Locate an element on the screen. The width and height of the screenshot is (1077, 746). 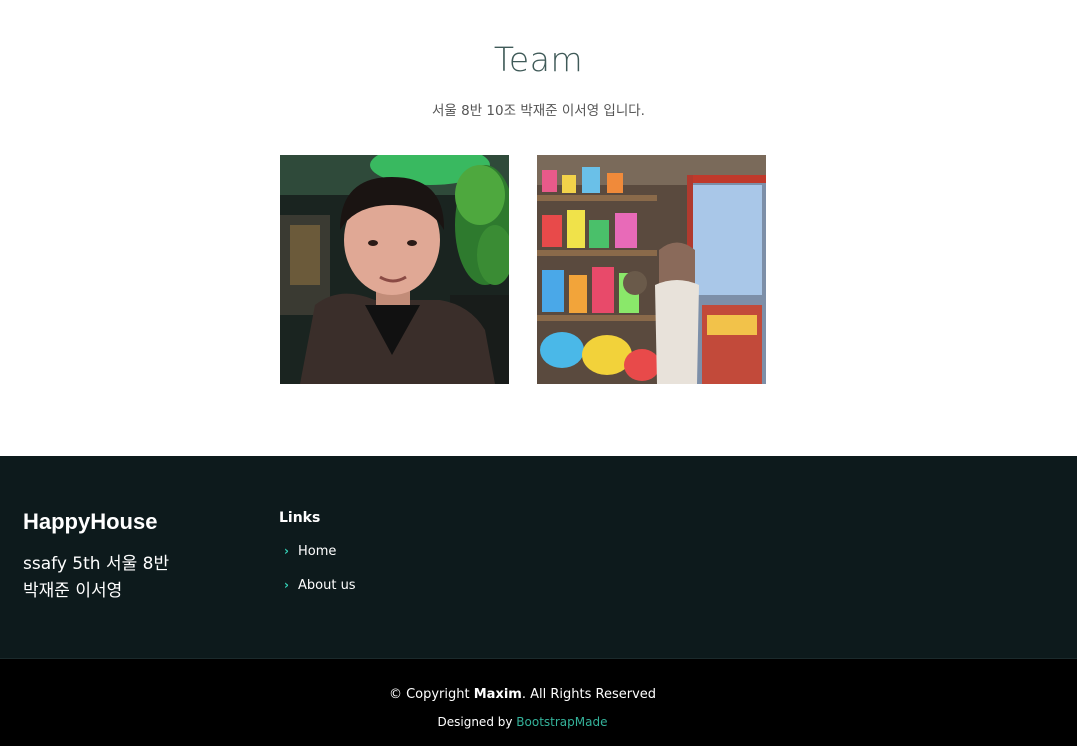
team-title: Team is located at coordinates (538, 59).